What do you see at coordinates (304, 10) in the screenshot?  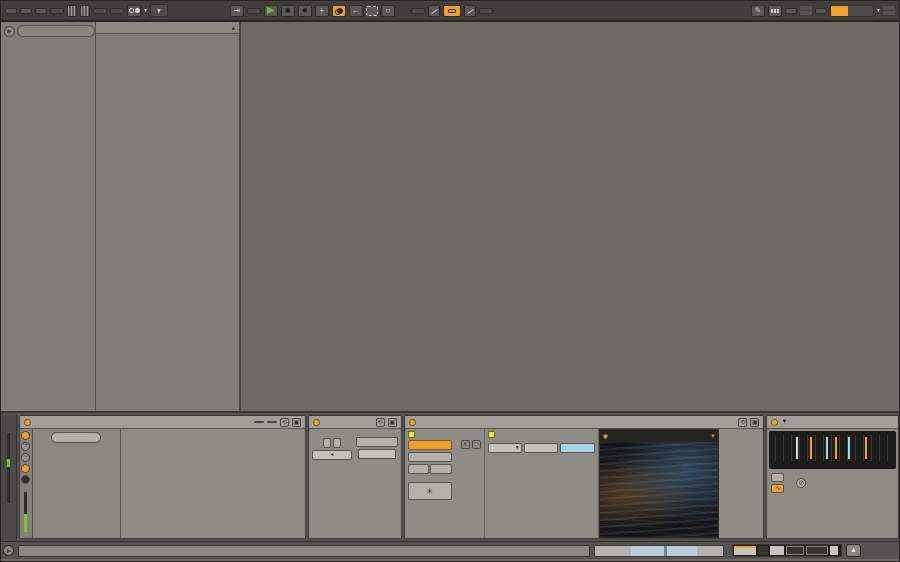 I see `record-button: ●` at bounding box center [304, 10].